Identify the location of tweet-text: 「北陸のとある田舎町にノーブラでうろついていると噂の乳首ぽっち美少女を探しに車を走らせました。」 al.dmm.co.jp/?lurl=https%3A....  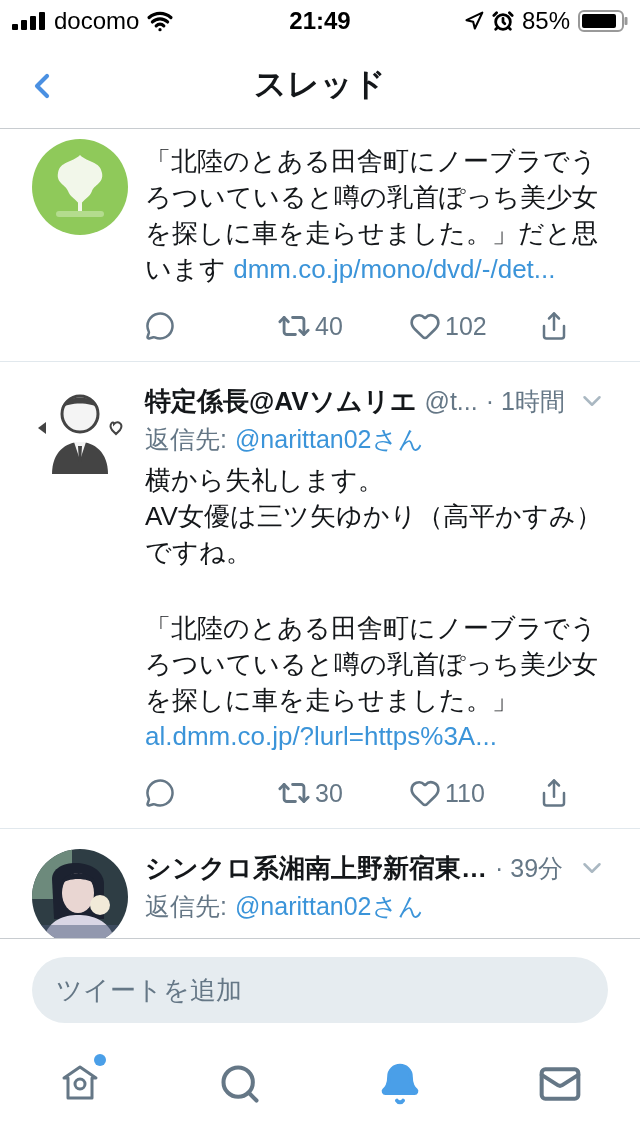
(372, 682).